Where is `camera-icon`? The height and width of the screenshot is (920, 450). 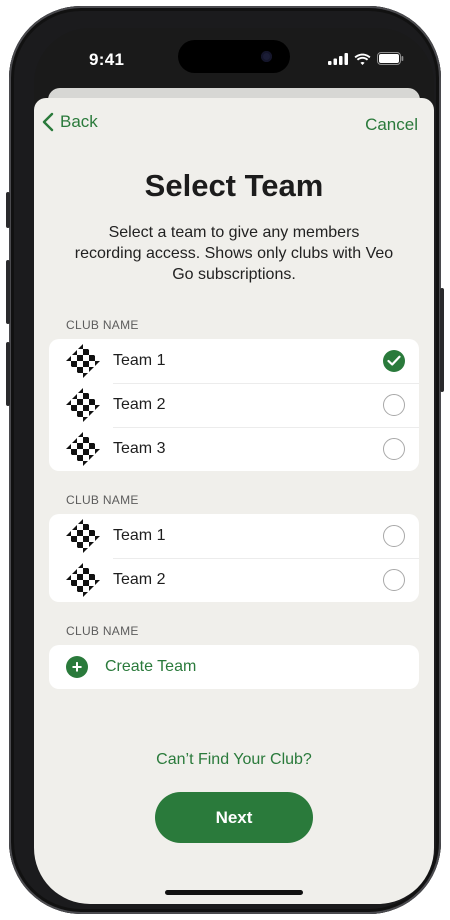
camera-icon is located at coordinates (266, 56).